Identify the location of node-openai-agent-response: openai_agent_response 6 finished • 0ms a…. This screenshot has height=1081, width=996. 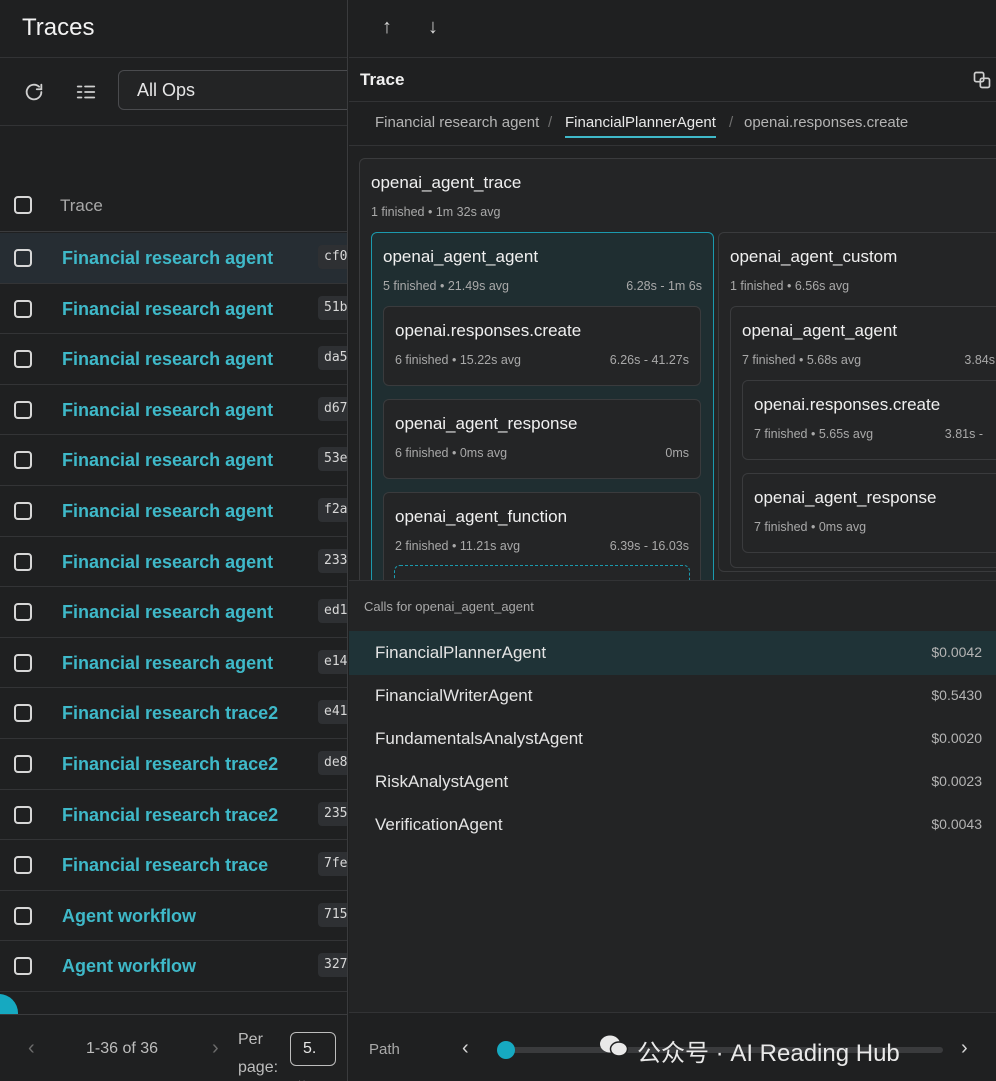
(542, 439).